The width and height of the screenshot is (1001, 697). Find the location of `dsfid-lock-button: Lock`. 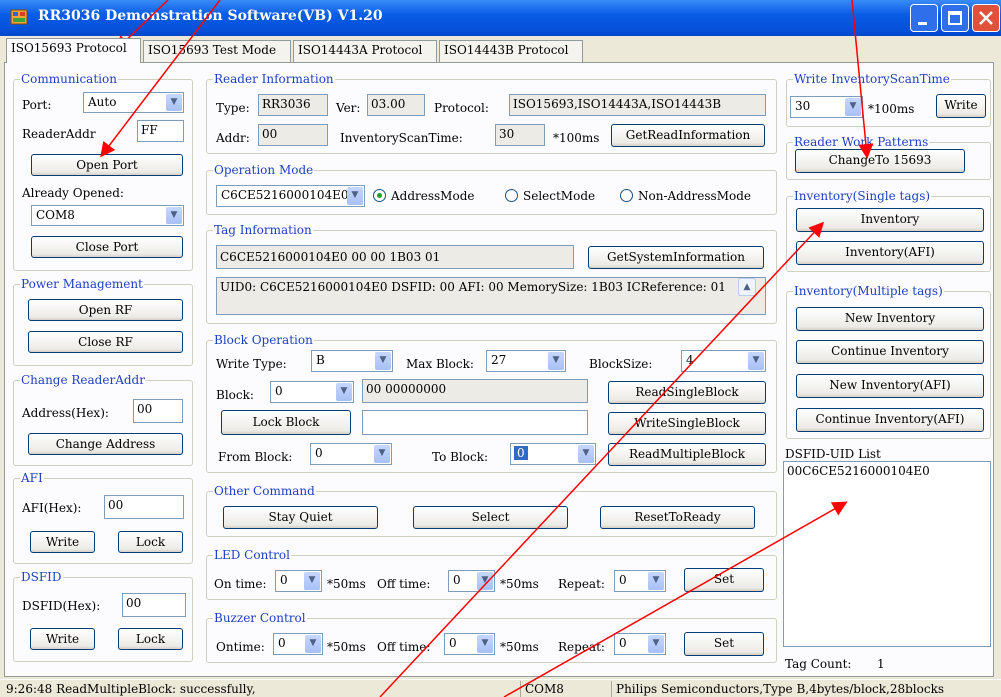

dsfid-lock-button: Lock is located at coordinates (150, 639).